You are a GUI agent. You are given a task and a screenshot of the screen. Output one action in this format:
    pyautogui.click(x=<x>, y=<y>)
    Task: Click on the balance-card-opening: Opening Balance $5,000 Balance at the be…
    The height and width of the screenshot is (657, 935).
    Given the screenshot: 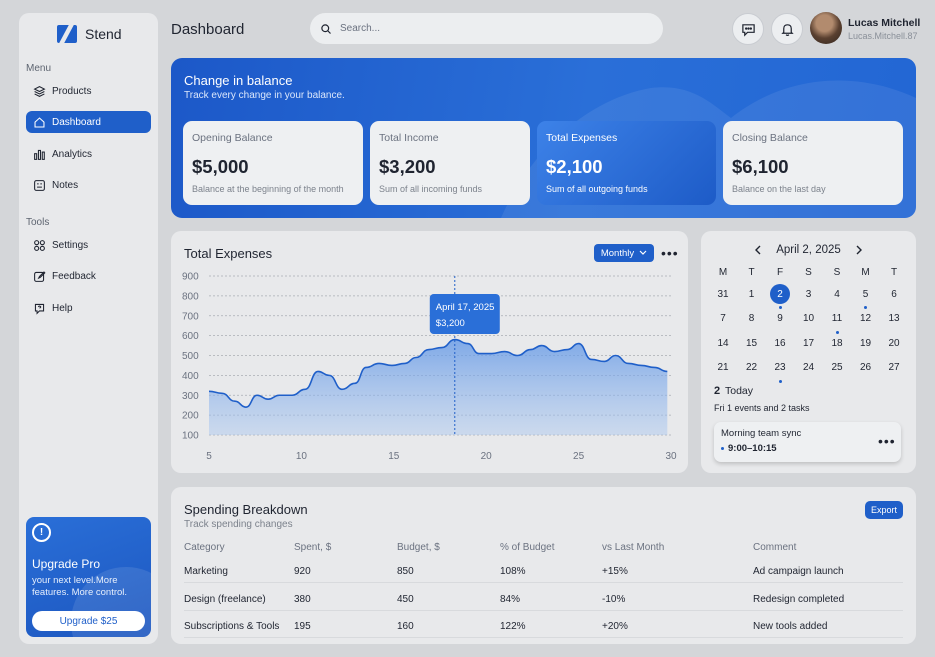 What is the action you would take?
    pyautogui.click(x=273, y=163)
    